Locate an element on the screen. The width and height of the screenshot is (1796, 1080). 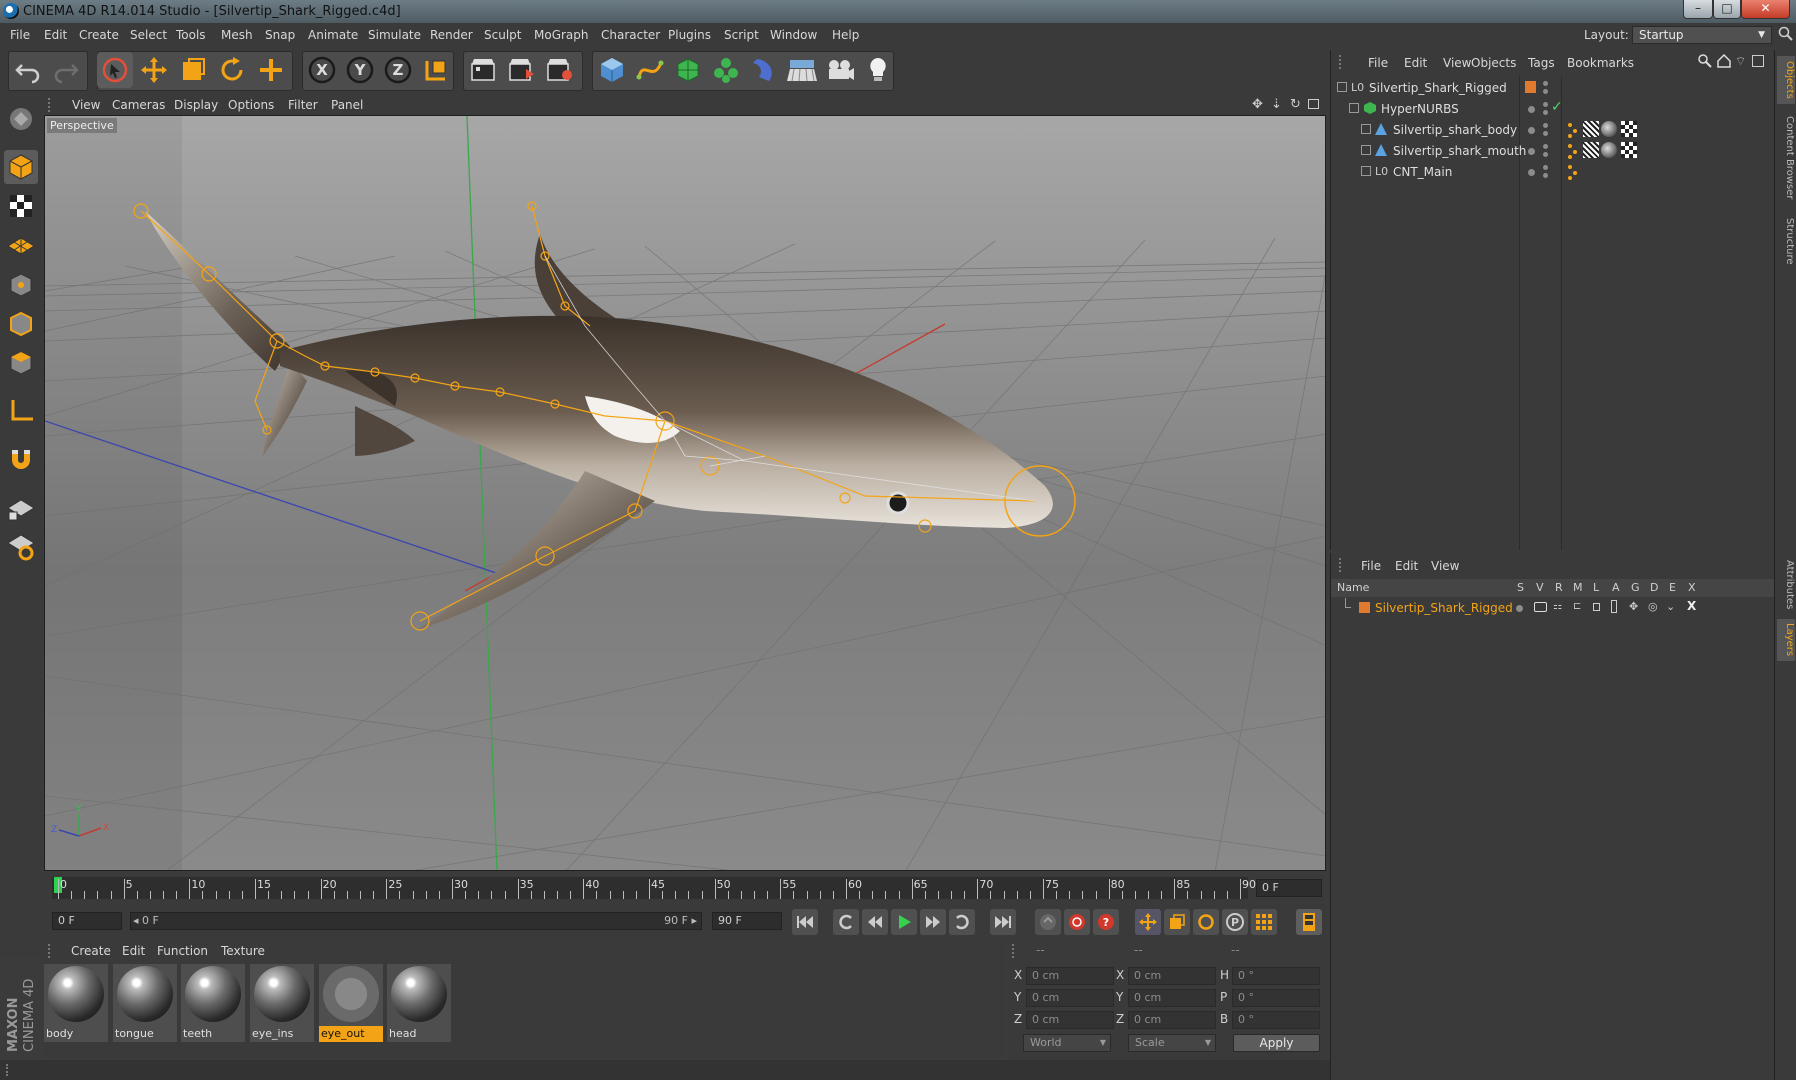
menu-select: Select is located at coordinates (148, 35).